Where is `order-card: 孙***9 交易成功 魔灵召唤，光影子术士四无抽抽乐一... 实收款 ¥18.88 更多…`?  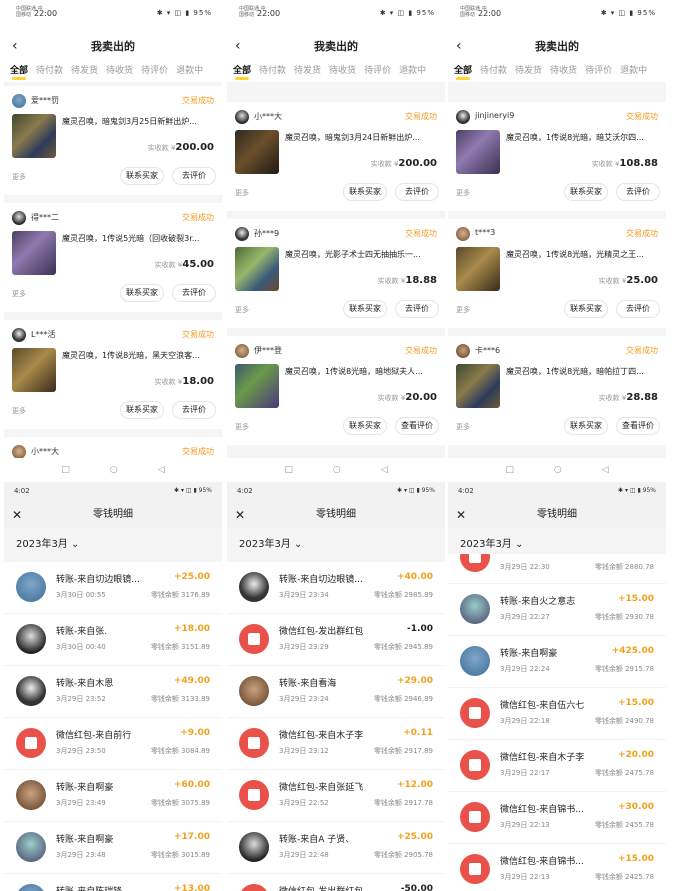
order-card: 孙***9 交易成功 魔灵召唤，光影子术士四无抽抽乐一... 实收款 ¥18.88 更多… is located at coordinates (336, 273).